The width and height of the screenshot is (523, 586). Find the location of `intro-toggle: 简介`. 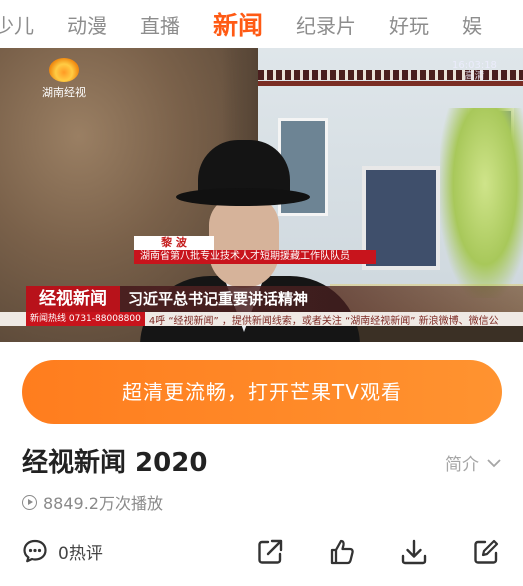

intro-toggle: 简介 is located at coordinates (473, 462).